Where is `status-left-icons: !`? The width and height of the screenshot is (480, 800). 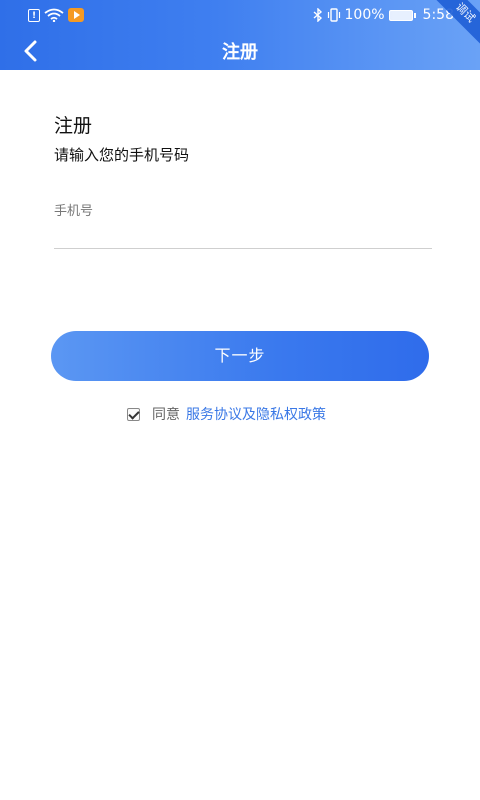
status-left-icons: ! is located at coordinates (56, 15).